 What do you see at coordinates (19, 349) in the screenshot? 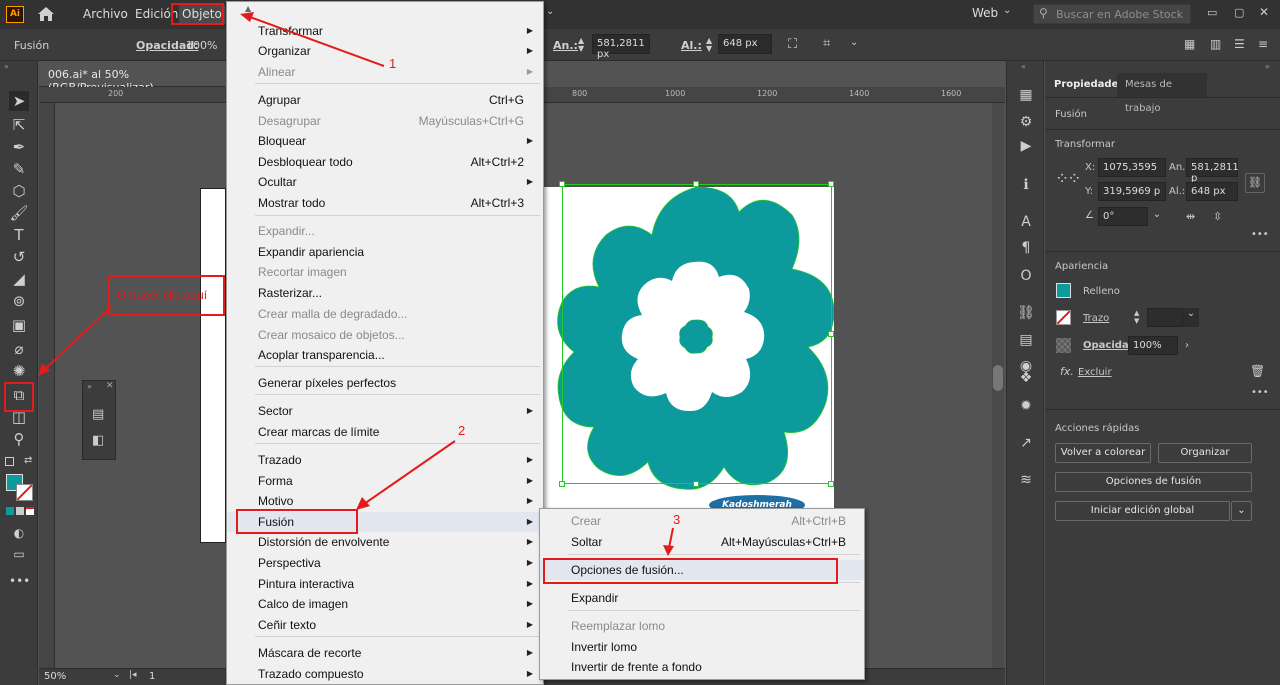
I see `eyedropper-tool-icon: ⌀` at bounding box center [19, 349].